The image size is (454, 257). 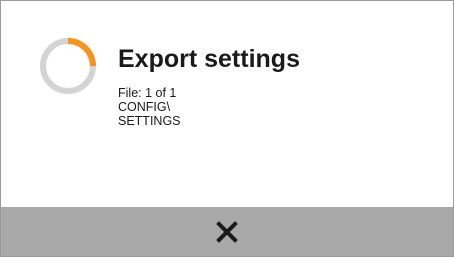 I want to click on export-info: File: 1 of 1 CONFIG\ SETTINGS, so click(x=149, y=107).